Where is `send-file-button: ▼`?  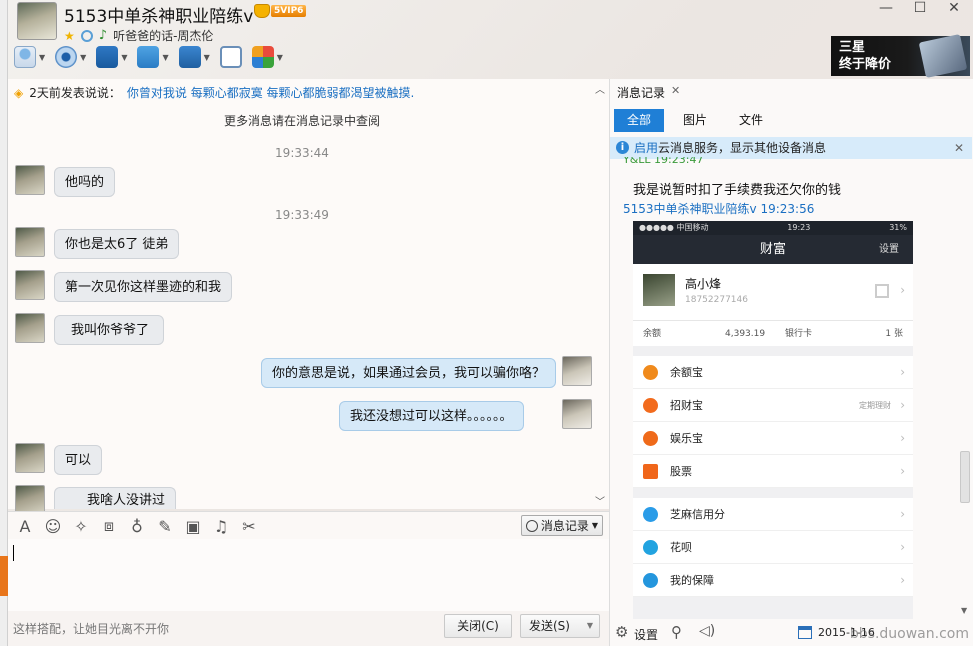
send-file-button: ▼ is located at coordinates (153, 57).